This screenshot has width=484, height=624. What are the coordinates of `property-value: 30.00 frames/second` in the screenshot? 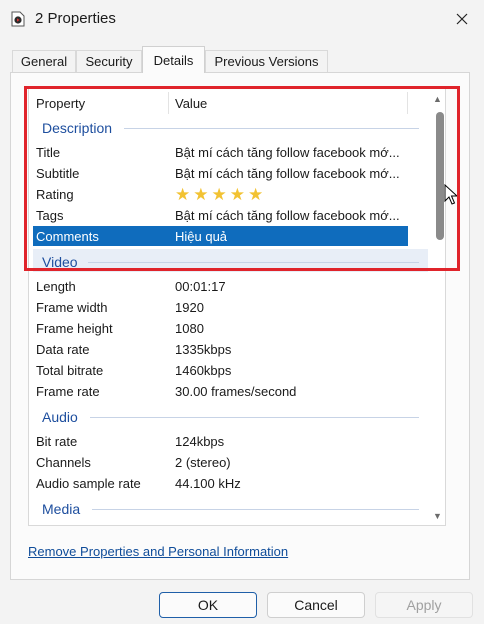 It's located at (236, 391).